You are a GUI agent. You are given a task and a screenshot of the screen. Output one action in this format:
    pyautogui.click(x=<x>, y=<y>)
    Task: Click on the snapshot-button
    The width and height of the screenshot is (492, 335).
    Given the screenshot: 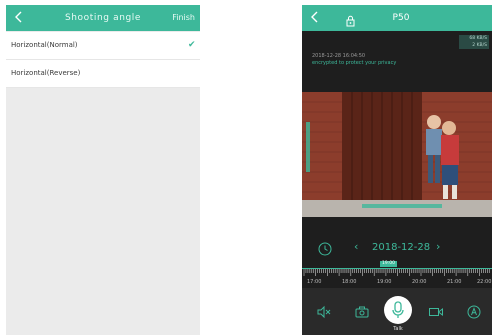 What is the action you would take?
    pyautogui.click(x=362, y=312)
    